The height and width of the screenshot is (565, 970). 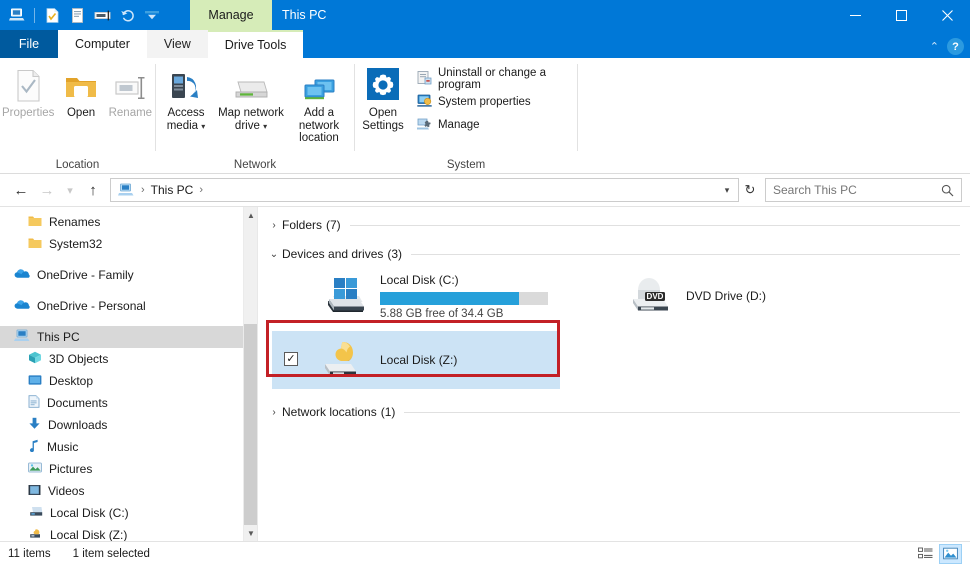 What do you see at coordinates (130, 113) in the screenshot?
I see `rename-button-label: Rename` at bounding box center [130, 113].